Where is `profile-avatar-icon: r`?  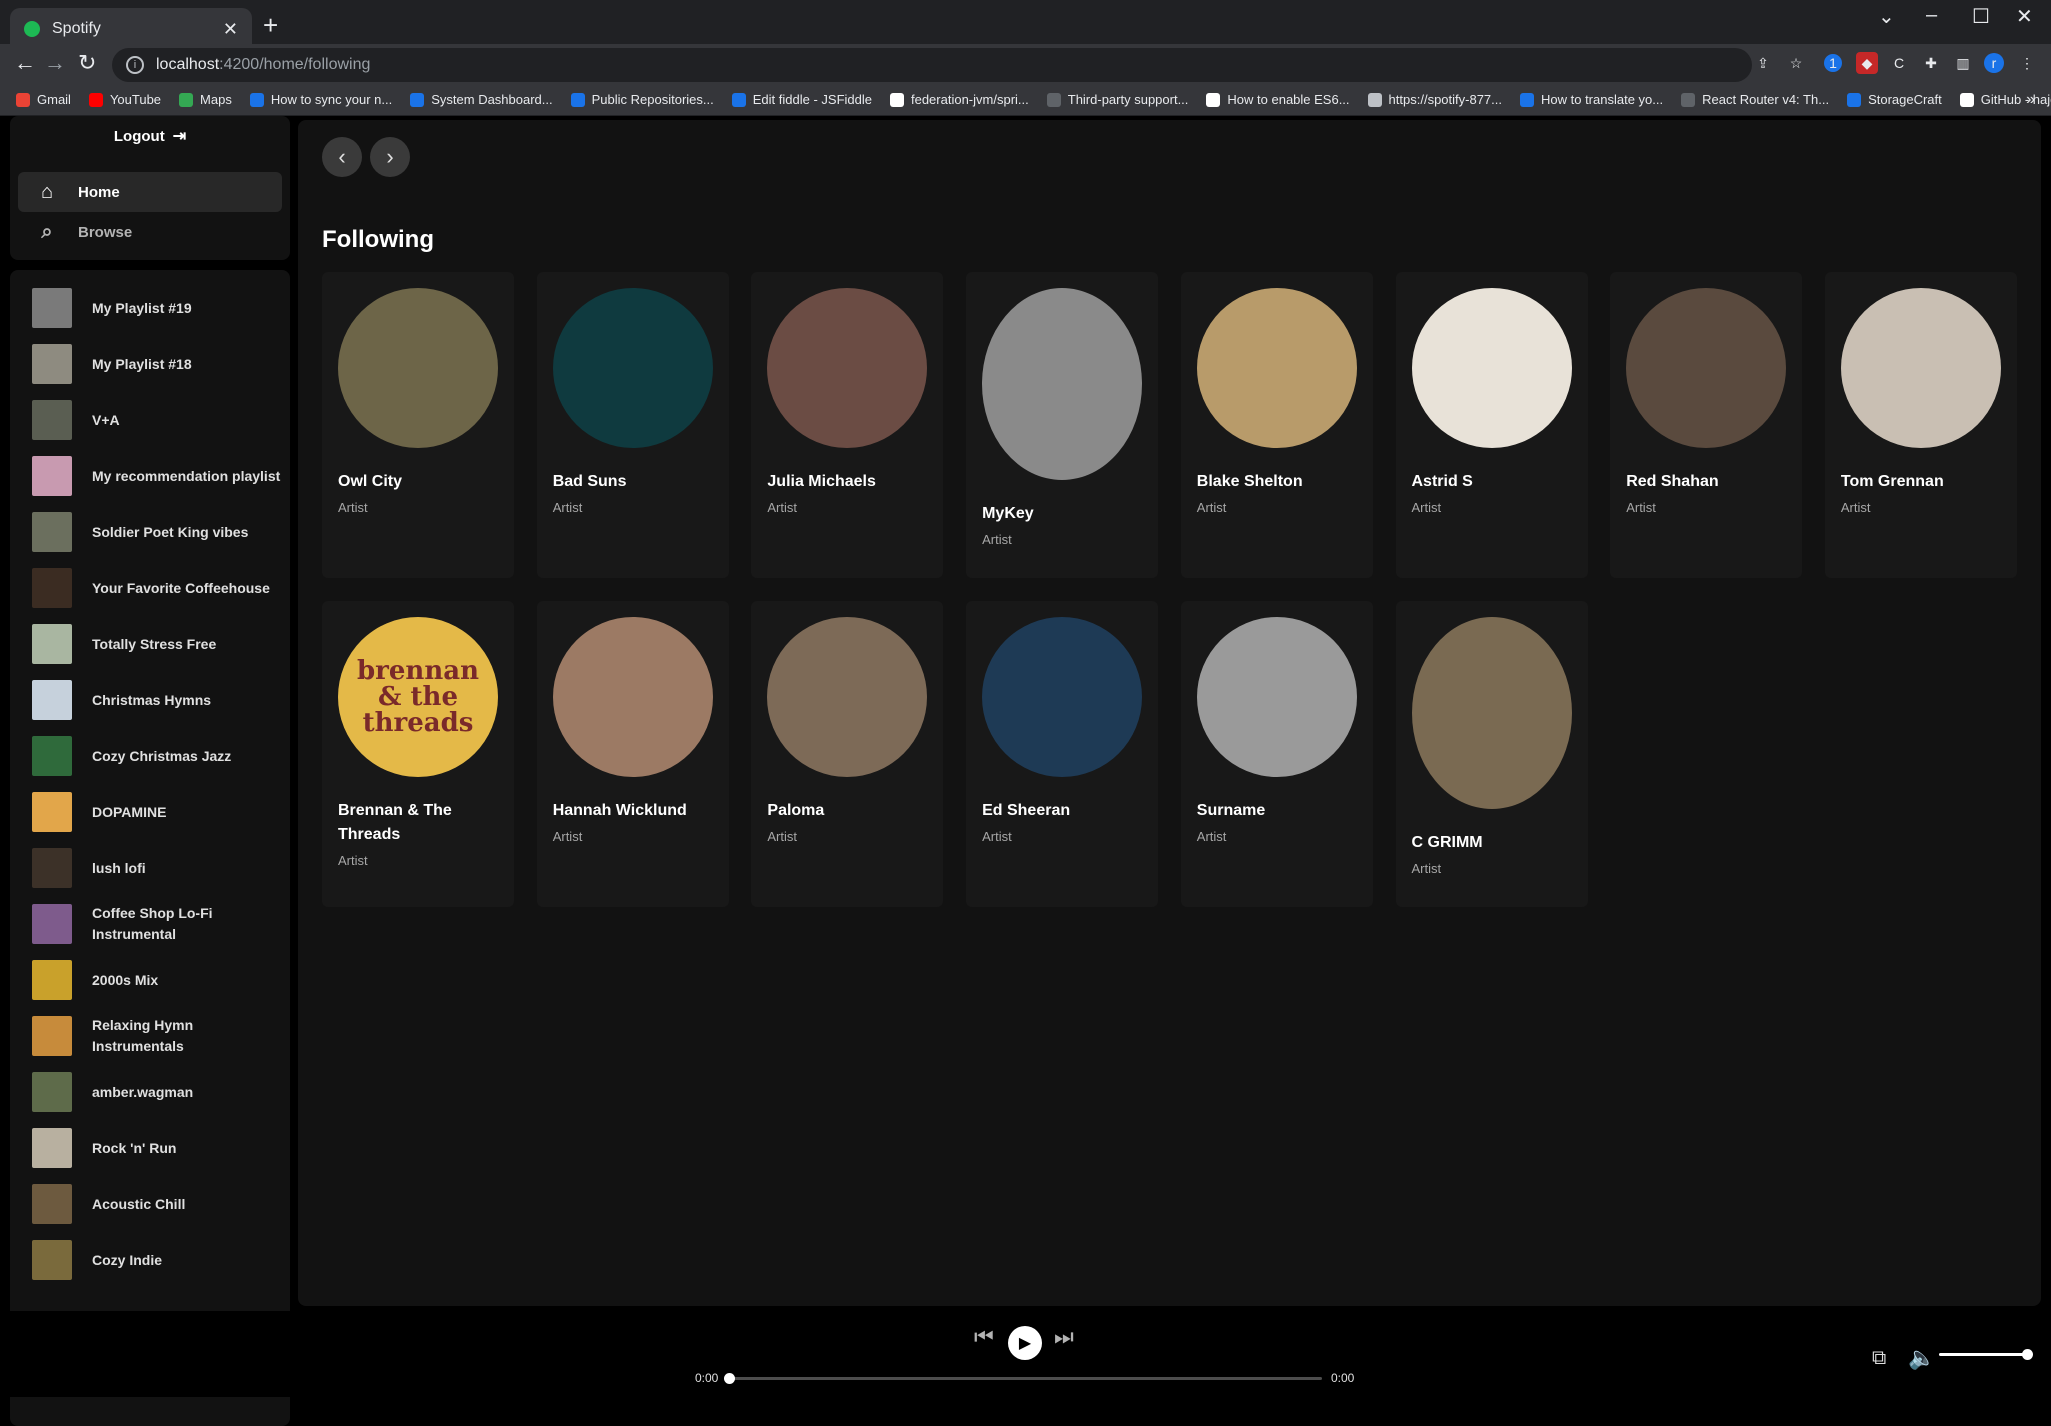
profile-avatar-icon: r is located at coordinates (1994, 63).